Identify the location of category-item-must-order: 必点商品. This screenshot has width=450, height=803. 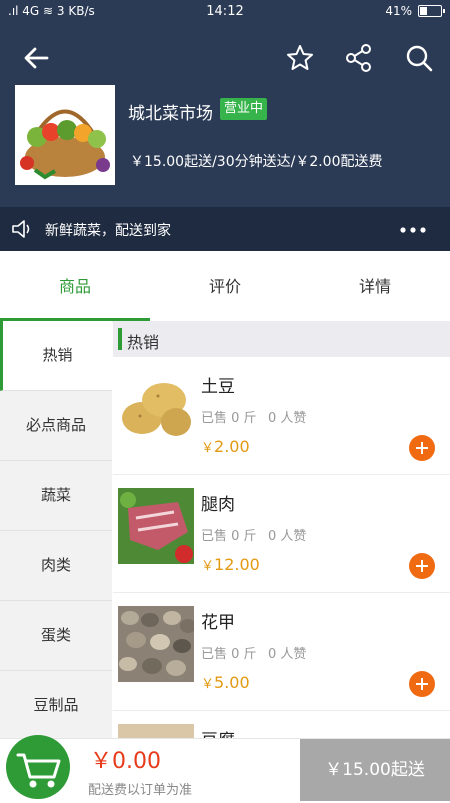
(56, 426).